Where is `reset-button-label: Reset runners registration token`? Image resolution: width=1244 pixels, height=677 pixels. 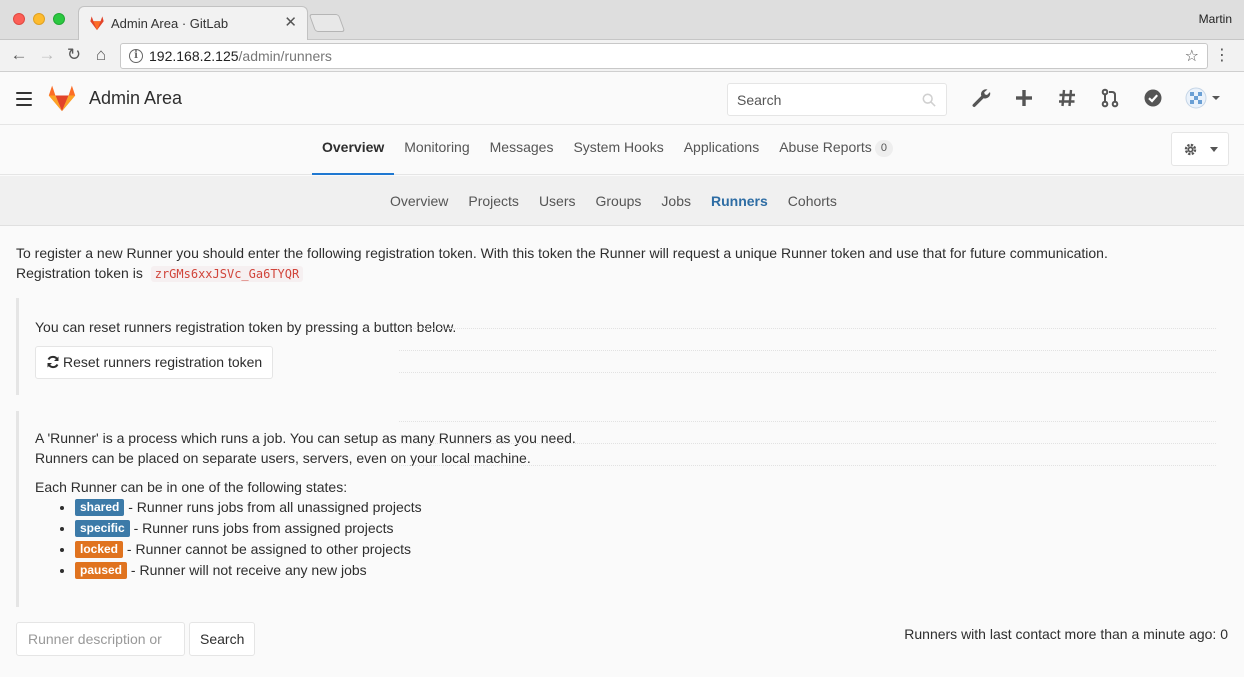 reset-button-label: Reset runners registration token is located at coordinates (163, 362).